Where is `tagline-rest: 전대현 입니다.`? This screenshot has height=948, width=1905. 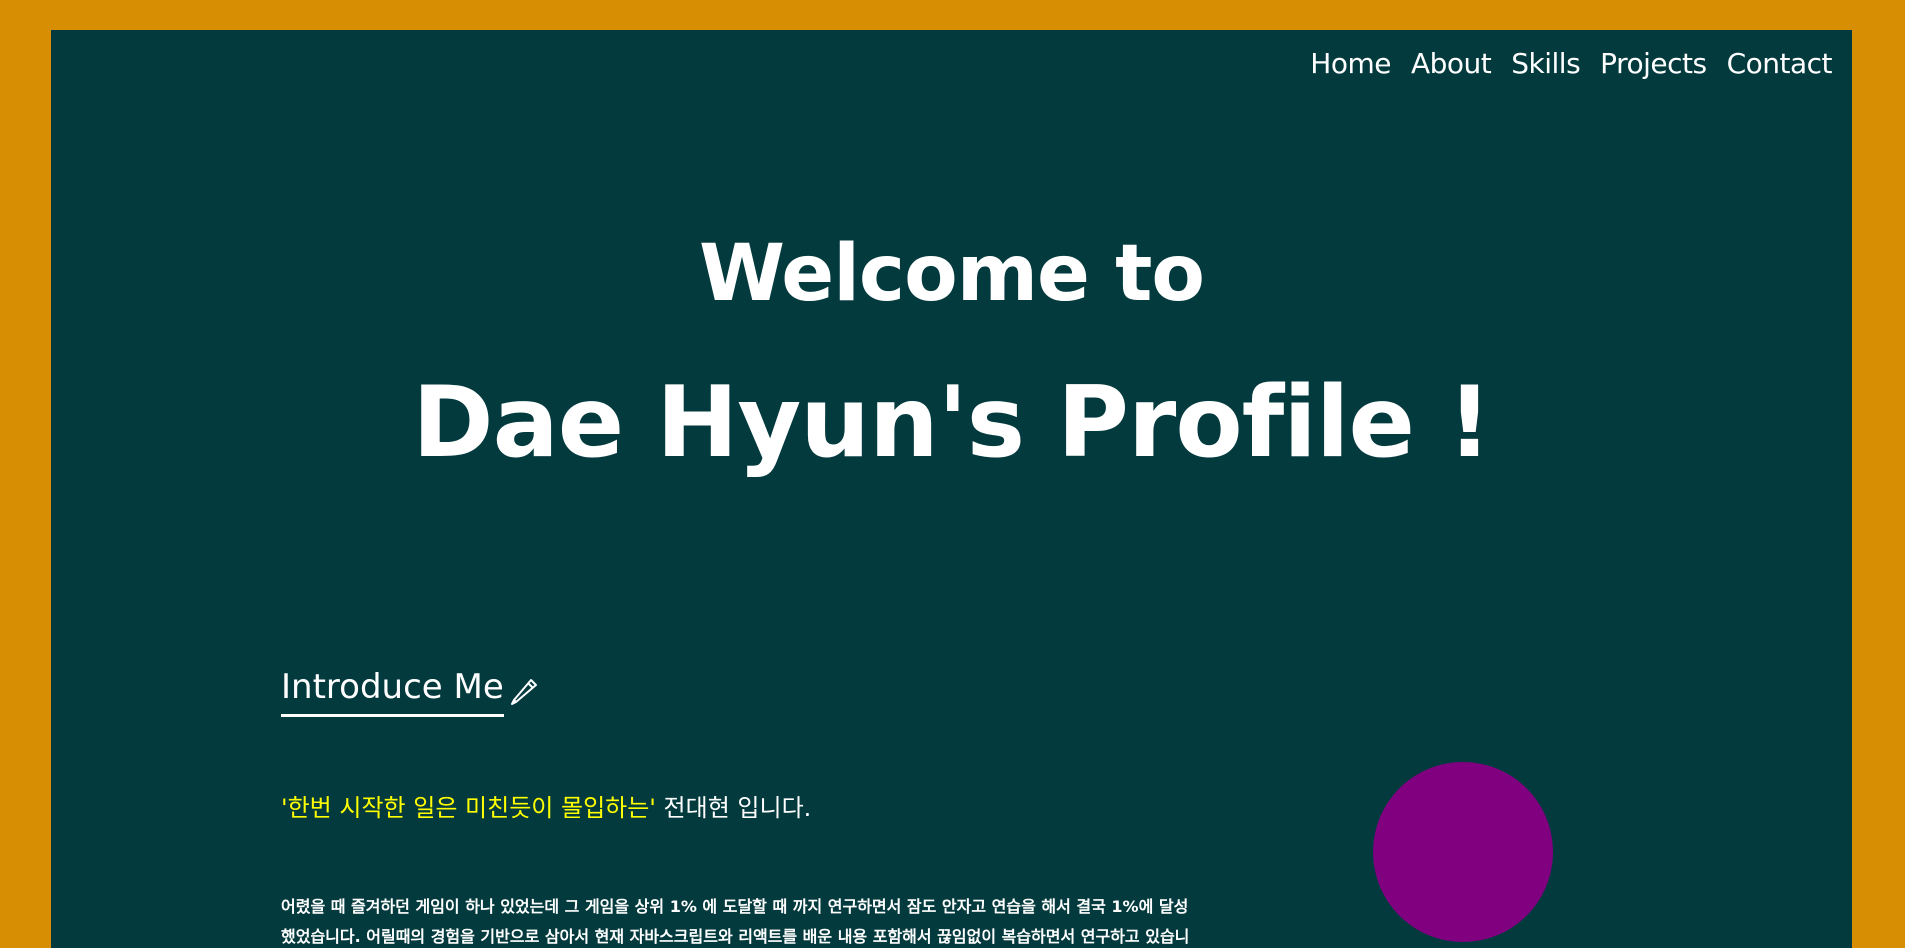
tagline-rest: 전대현 입니다. is located at coordinates (733, 808).